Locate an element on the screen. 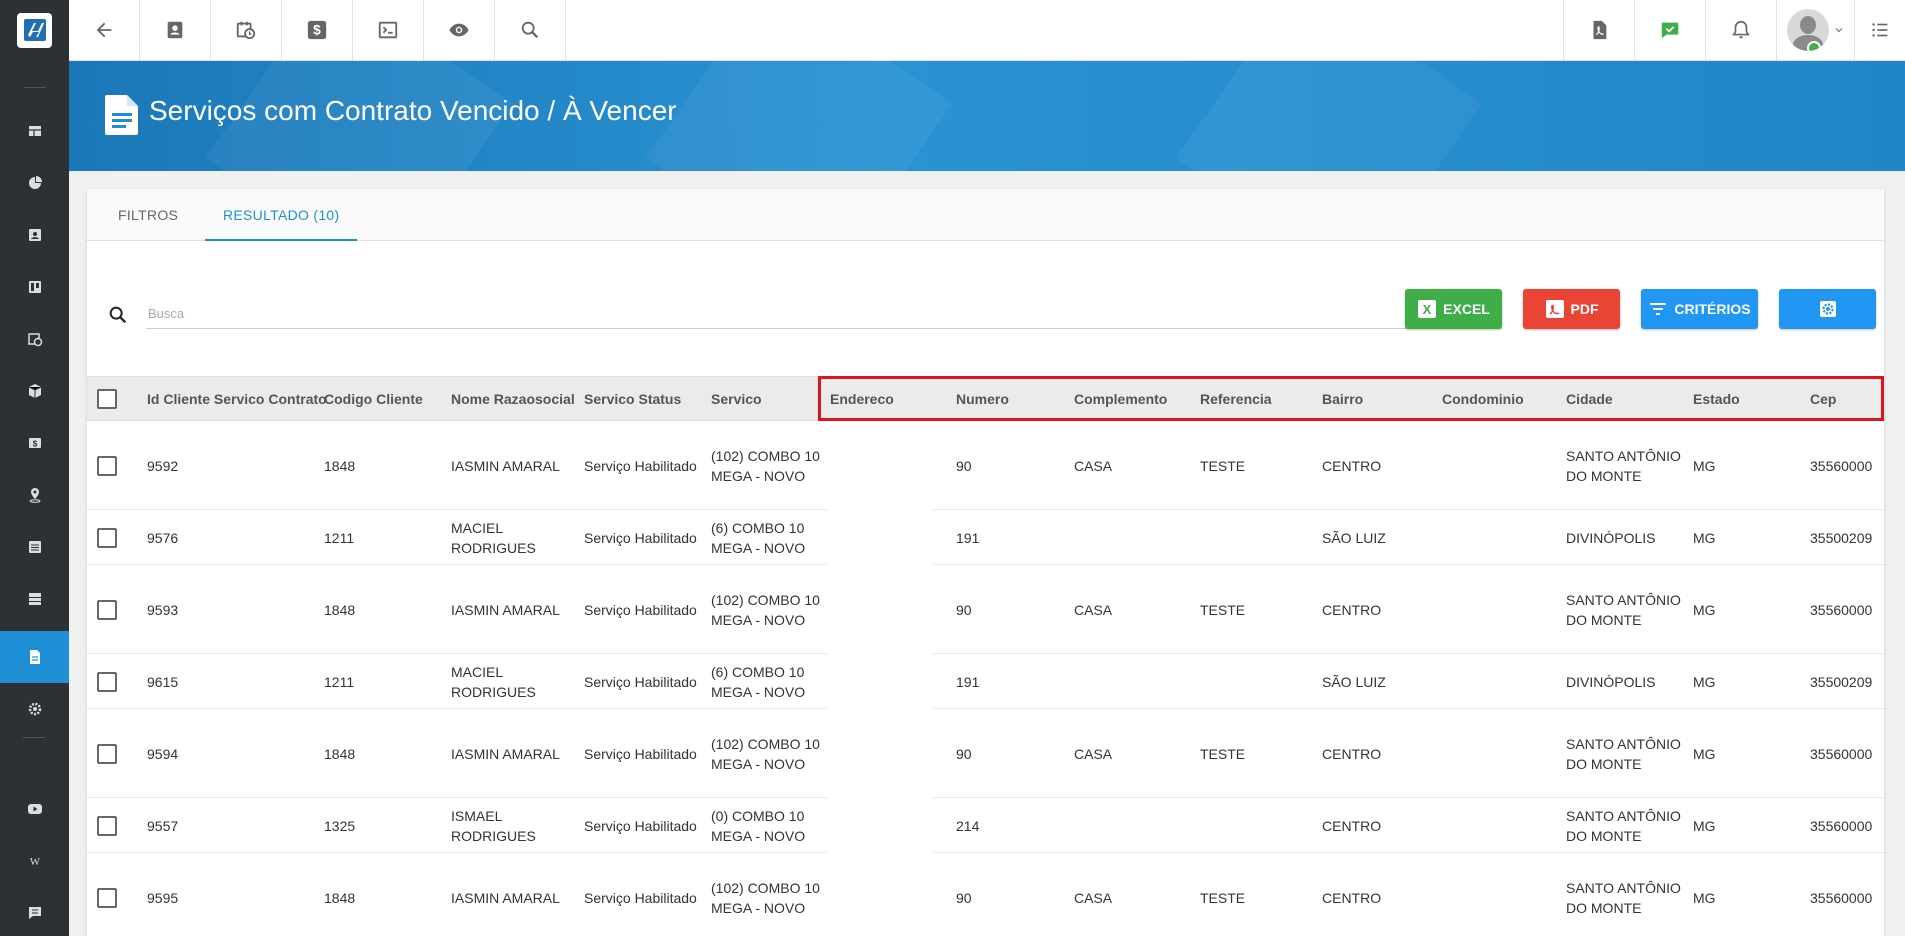  sidebar-item-chat is located at coordinates (34, 911).